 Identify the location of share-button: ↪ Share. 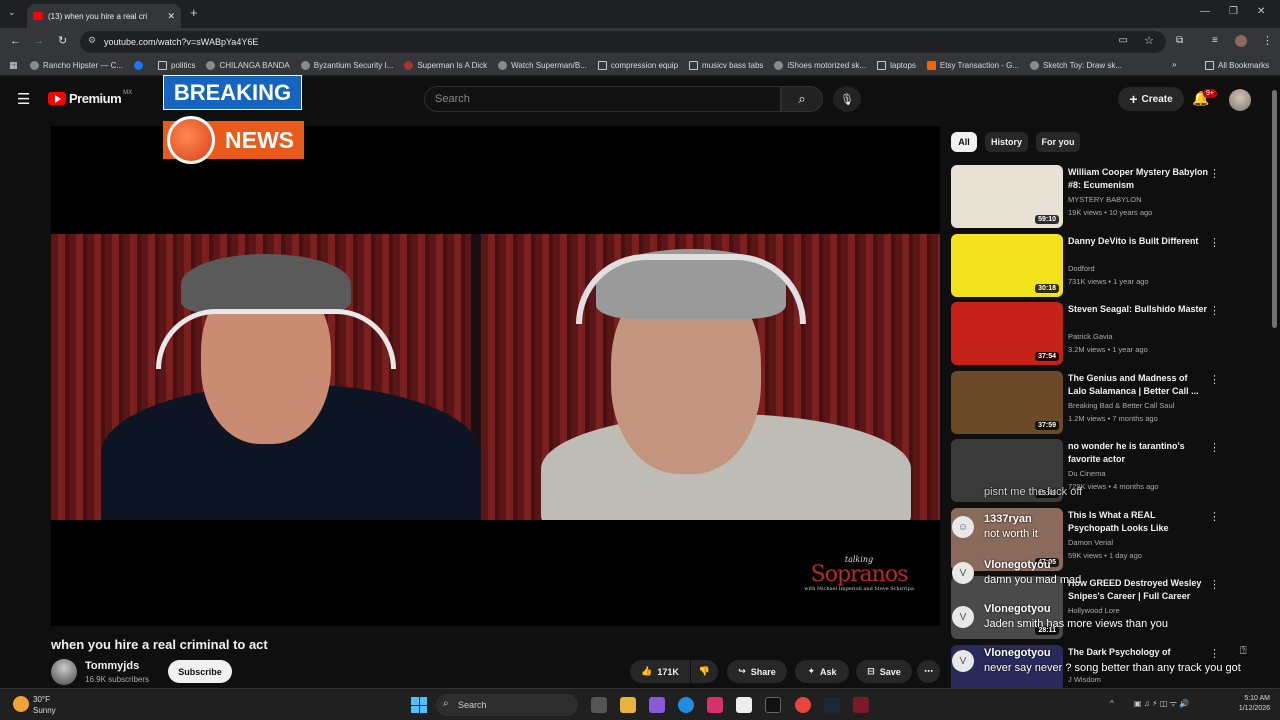
(757, 671).